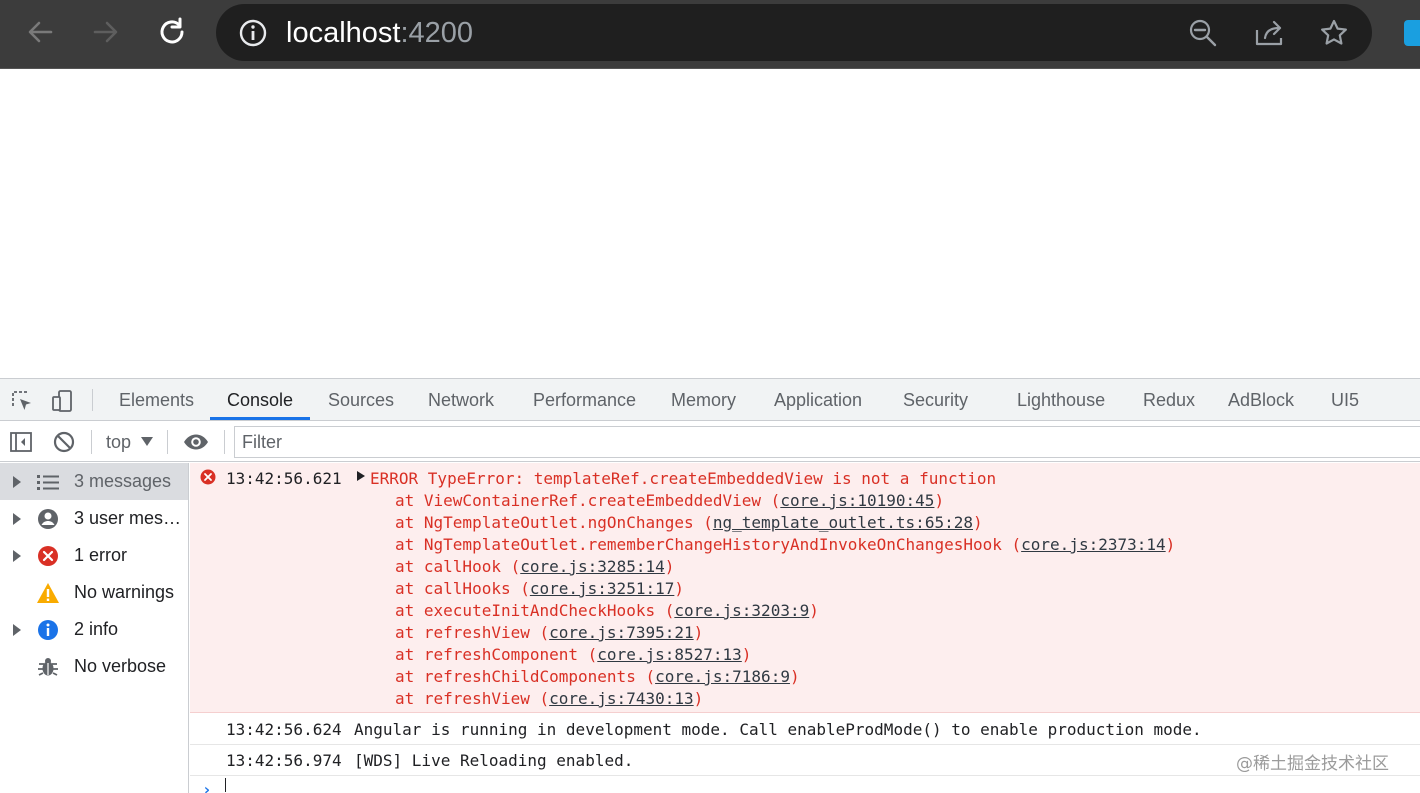  I want to click on stack-frame: at callHook (core.js:3285:14), so click(534, 567).